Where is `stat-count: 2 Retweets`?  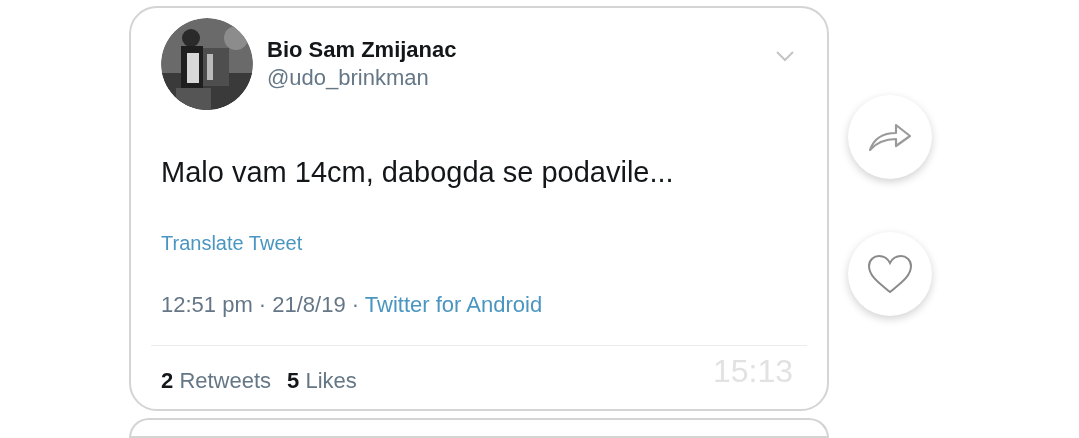 stat-count: 2 Retweets is located at coordinates (216, 381).